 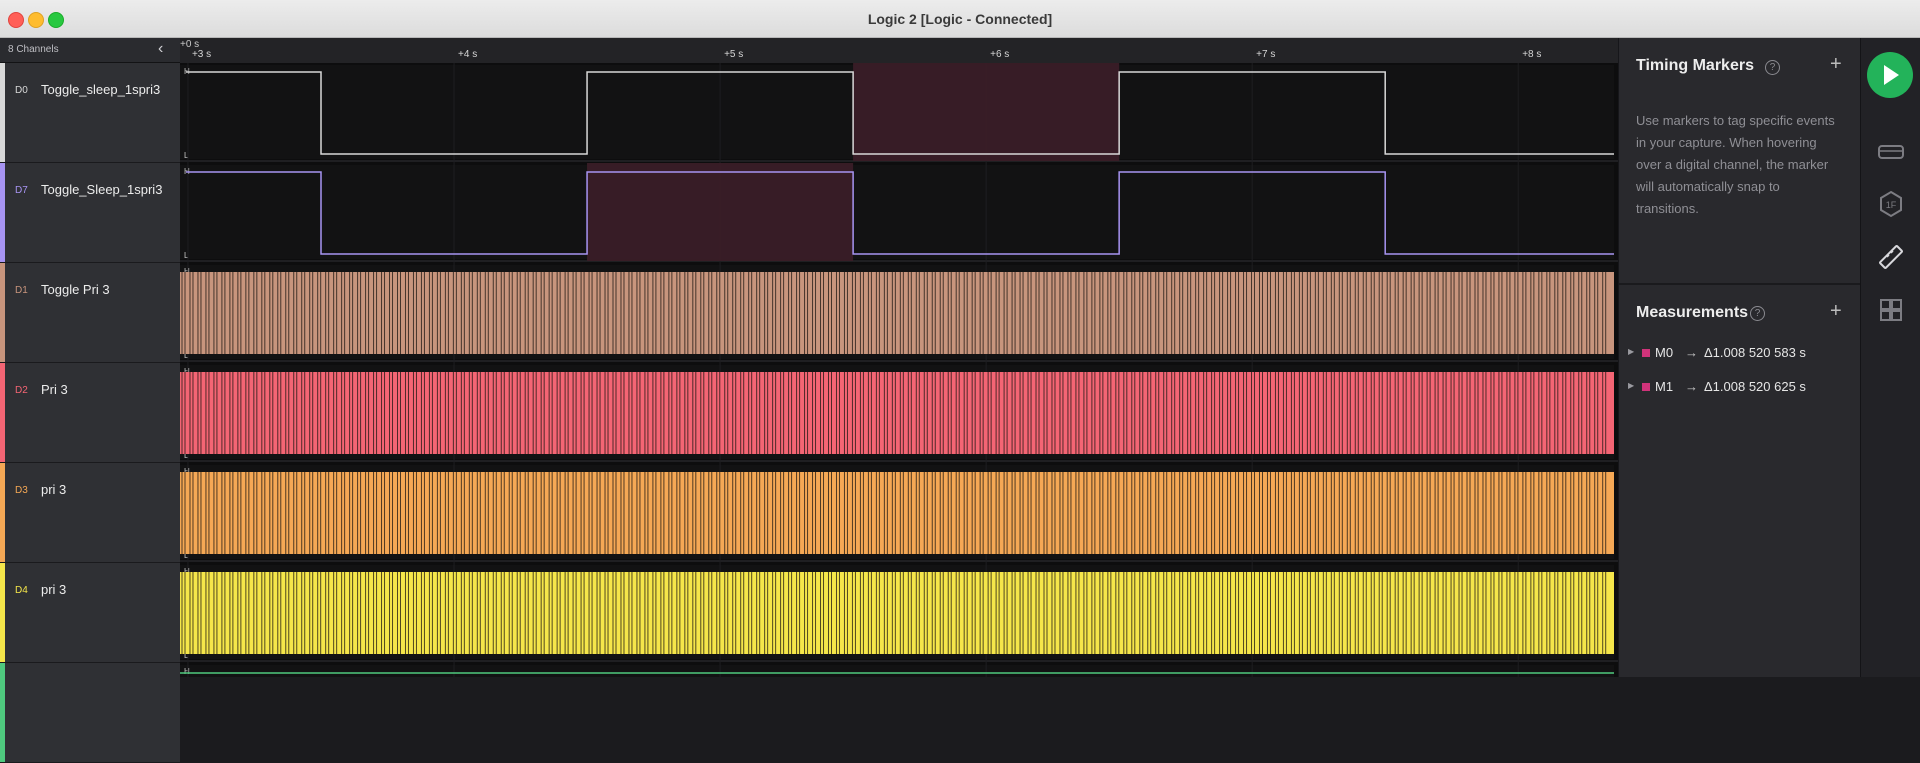 I want to click on play-icon, so click(x=1891, y=75).